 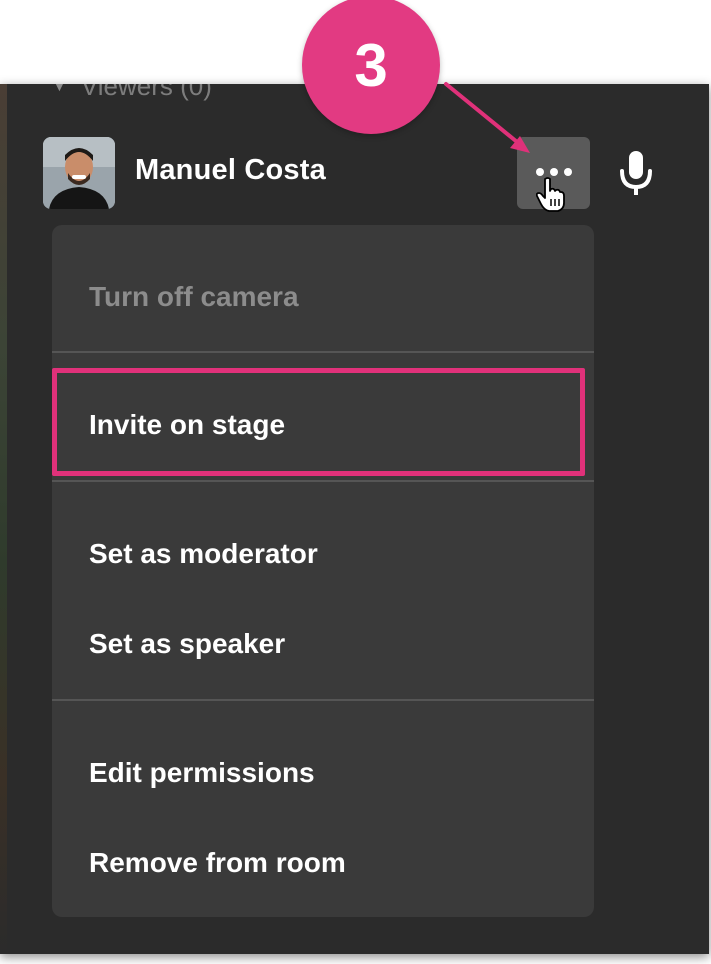 What do you see at coordinates (363, 174) in the screenshot?
I see `participant-row: Manuel Costa` at bounding box center [363, 174].